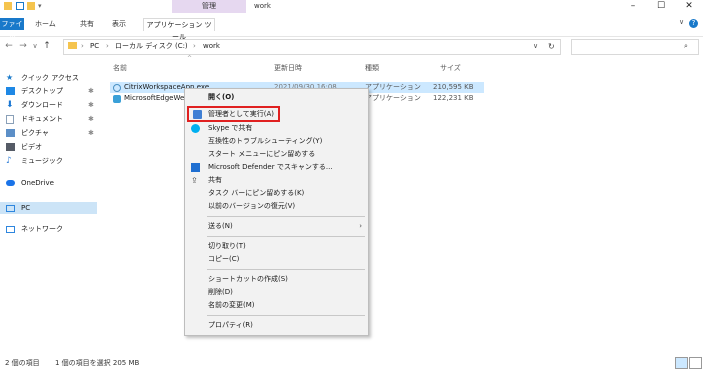  I want to click on network-icon, so click(10, 229).